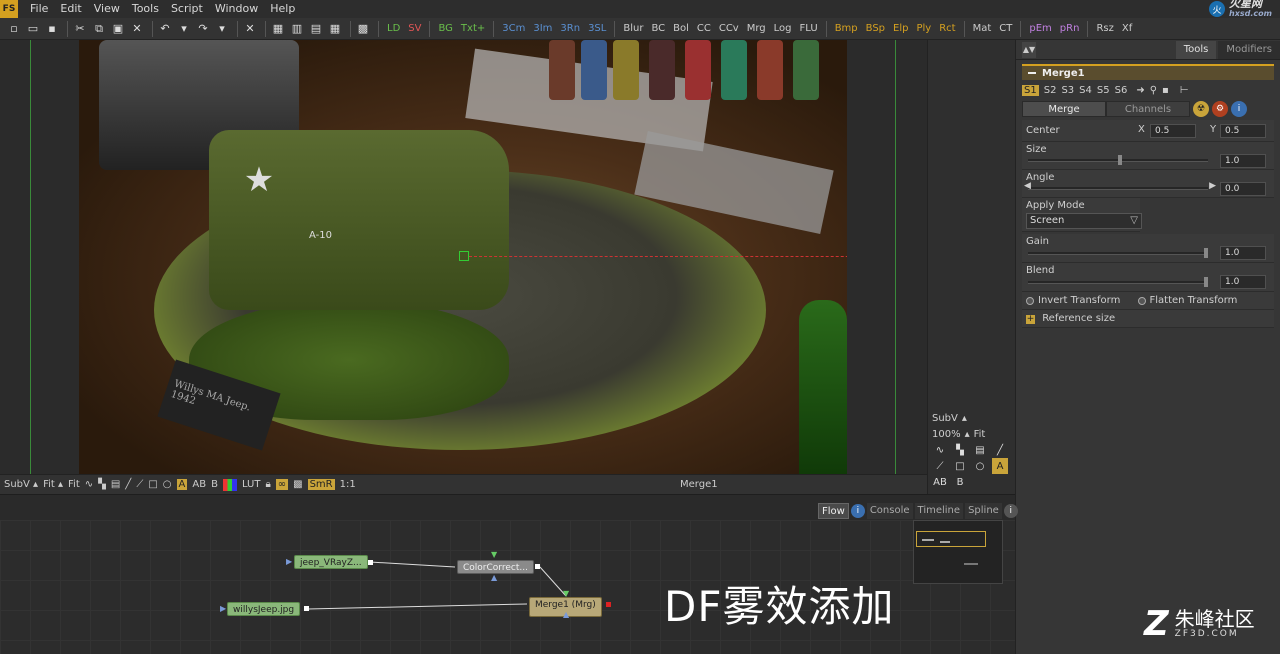  What do you see at coordinates (947, 29) in the screenshot?
I see `tool-button-rct: Rct` at bounding box center [947, 29].